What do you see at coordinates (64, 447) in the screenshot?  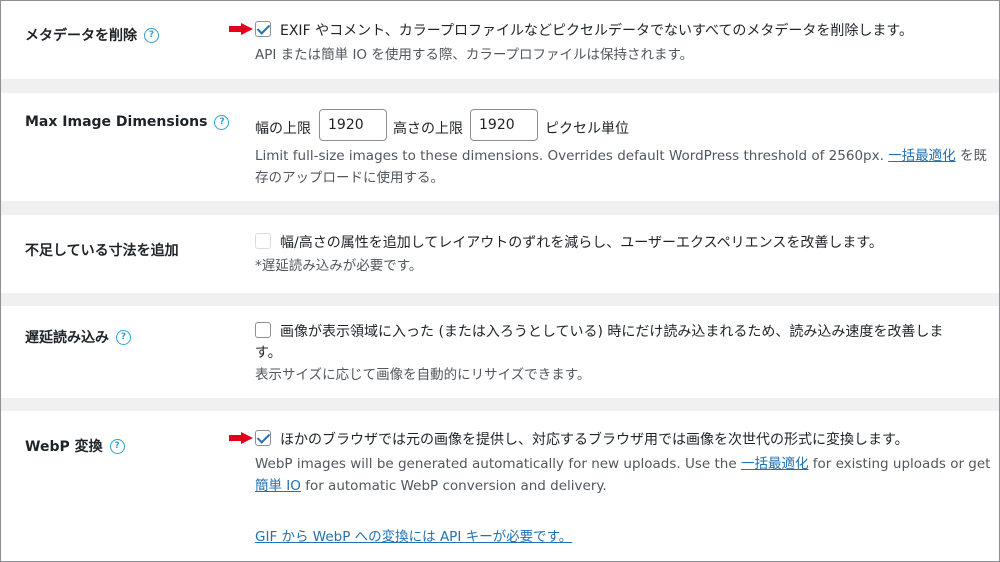 I see `webp-label: WebP 変換` at bounding box center [64, 447].